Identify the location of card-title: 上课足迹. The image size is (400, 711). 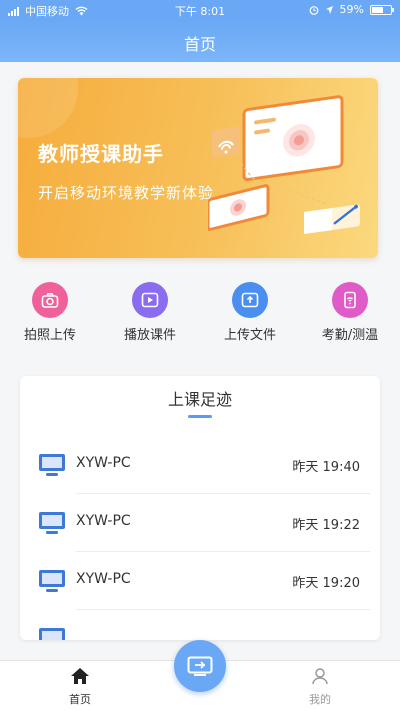
(199, 399).